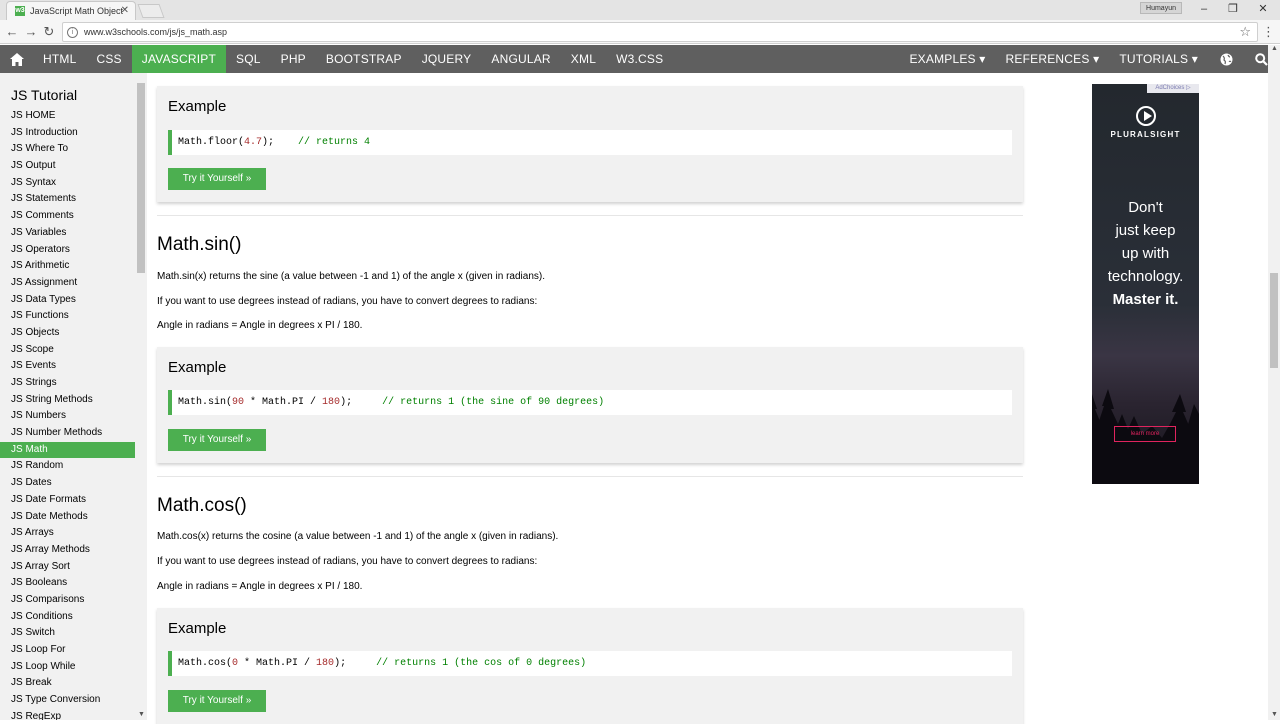  Describe the element at coordinates (67, 233) in the screenshot. I see `sidebar-item-js-variables: JS Variables` at that location.